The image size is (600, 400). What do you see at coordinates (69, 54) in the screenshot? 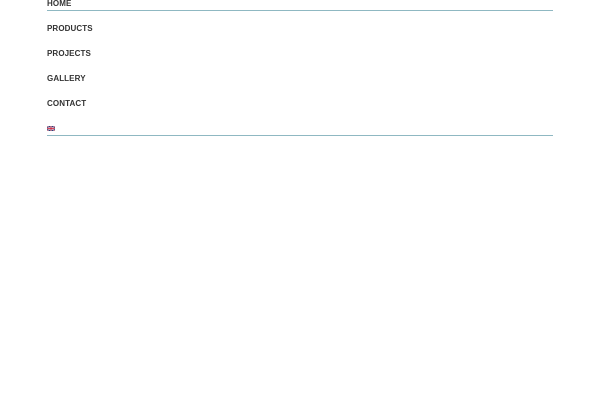
I see `nav-item-projects: PROJECTS` at bounding box center [69, 54].